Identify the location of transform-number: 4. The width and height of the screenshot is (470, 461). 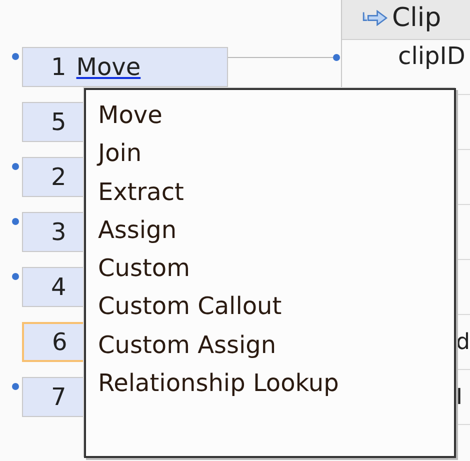
(58, 287).